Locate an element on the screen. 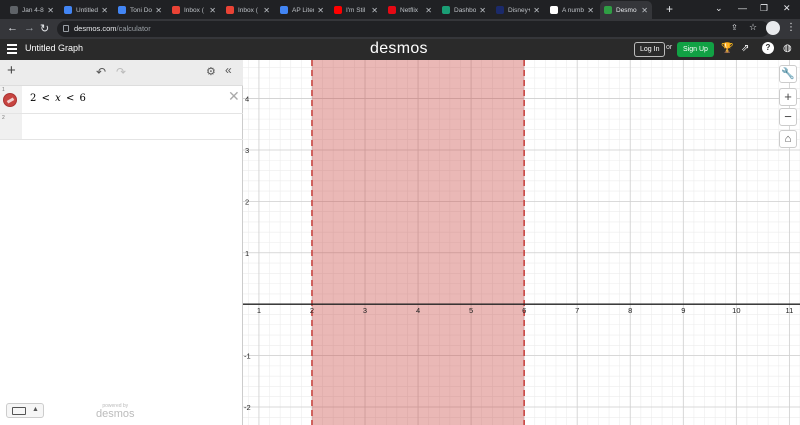 The width and height of the screenshot is (800, 425). restore-icon: ❐ is located at coordinates (764, 8).